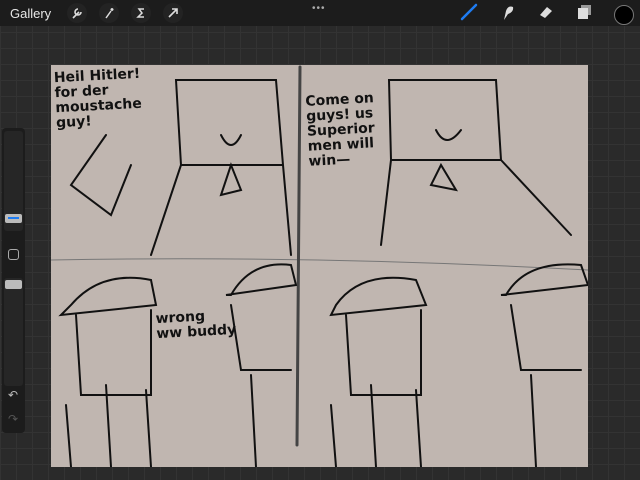  Describe the element at coordinates (584, 14) in the screenshot. I see `layers-icon` at that location.